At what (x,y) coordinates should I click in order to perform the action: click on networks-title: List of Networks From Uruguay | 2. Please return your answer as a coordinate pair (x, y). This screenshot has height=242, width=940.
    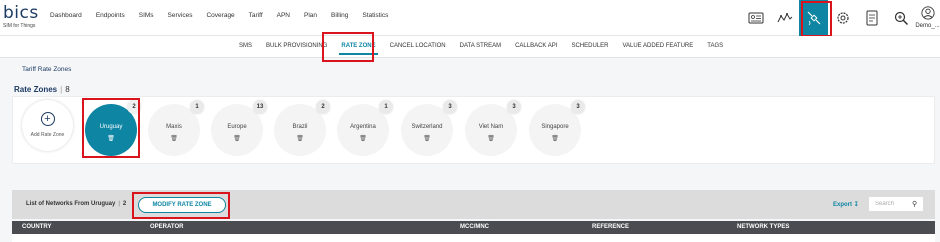
    Looking at the image, I should click on (76, 204).